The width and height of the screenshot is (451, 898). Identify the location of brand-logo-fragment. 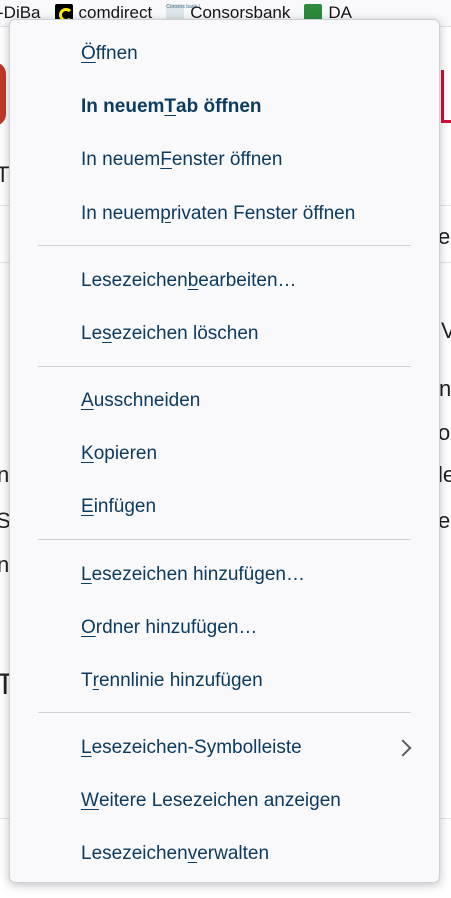
(3, 94).